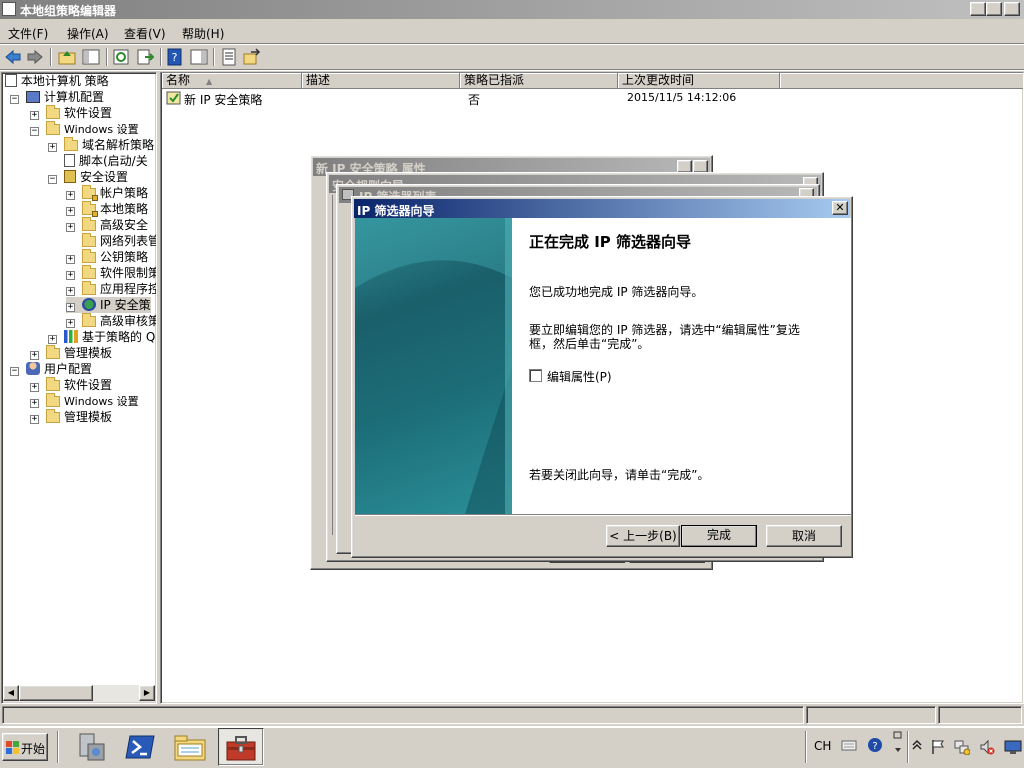 This screenshot has height=768, width=1024. I want to click on menu-action: 操作(A), so click(88, 33).